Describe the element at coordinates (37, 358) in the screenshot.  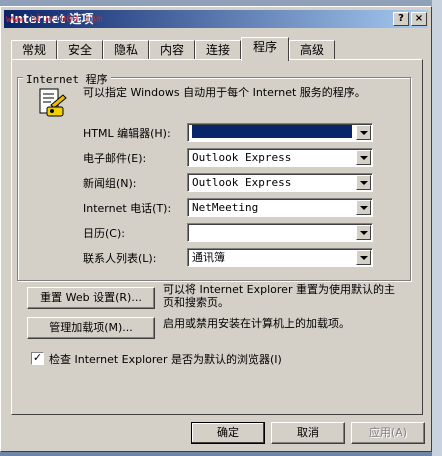
I see `default-browser-checkbox: ✓` at that location.